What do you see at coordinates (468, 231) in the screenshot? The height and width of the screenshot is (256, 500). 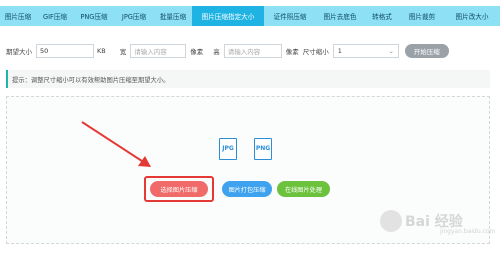 I see `watermark-url: jingyan.baidu.com` at bounding box center [468, 231].